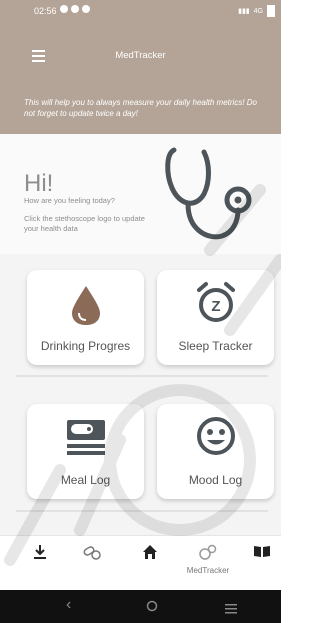 The width and height of the screenshot is (320, 623). What do you see at coordinates (68, 605) in the screenshot?
I see `back-icon: ‹` at bounding box center [68, 605].